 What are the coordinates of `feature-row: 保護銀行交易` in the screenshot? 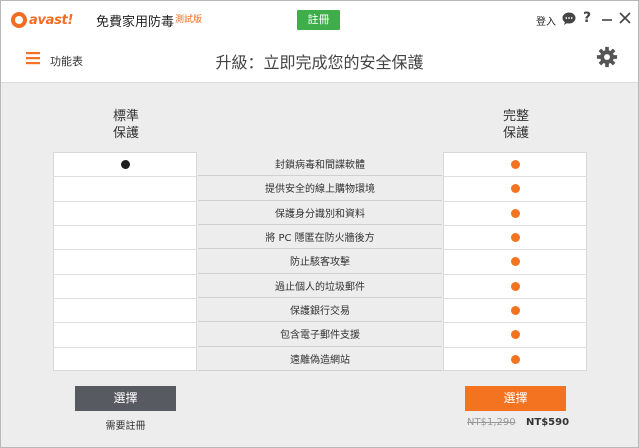 It's located at (320, 310).